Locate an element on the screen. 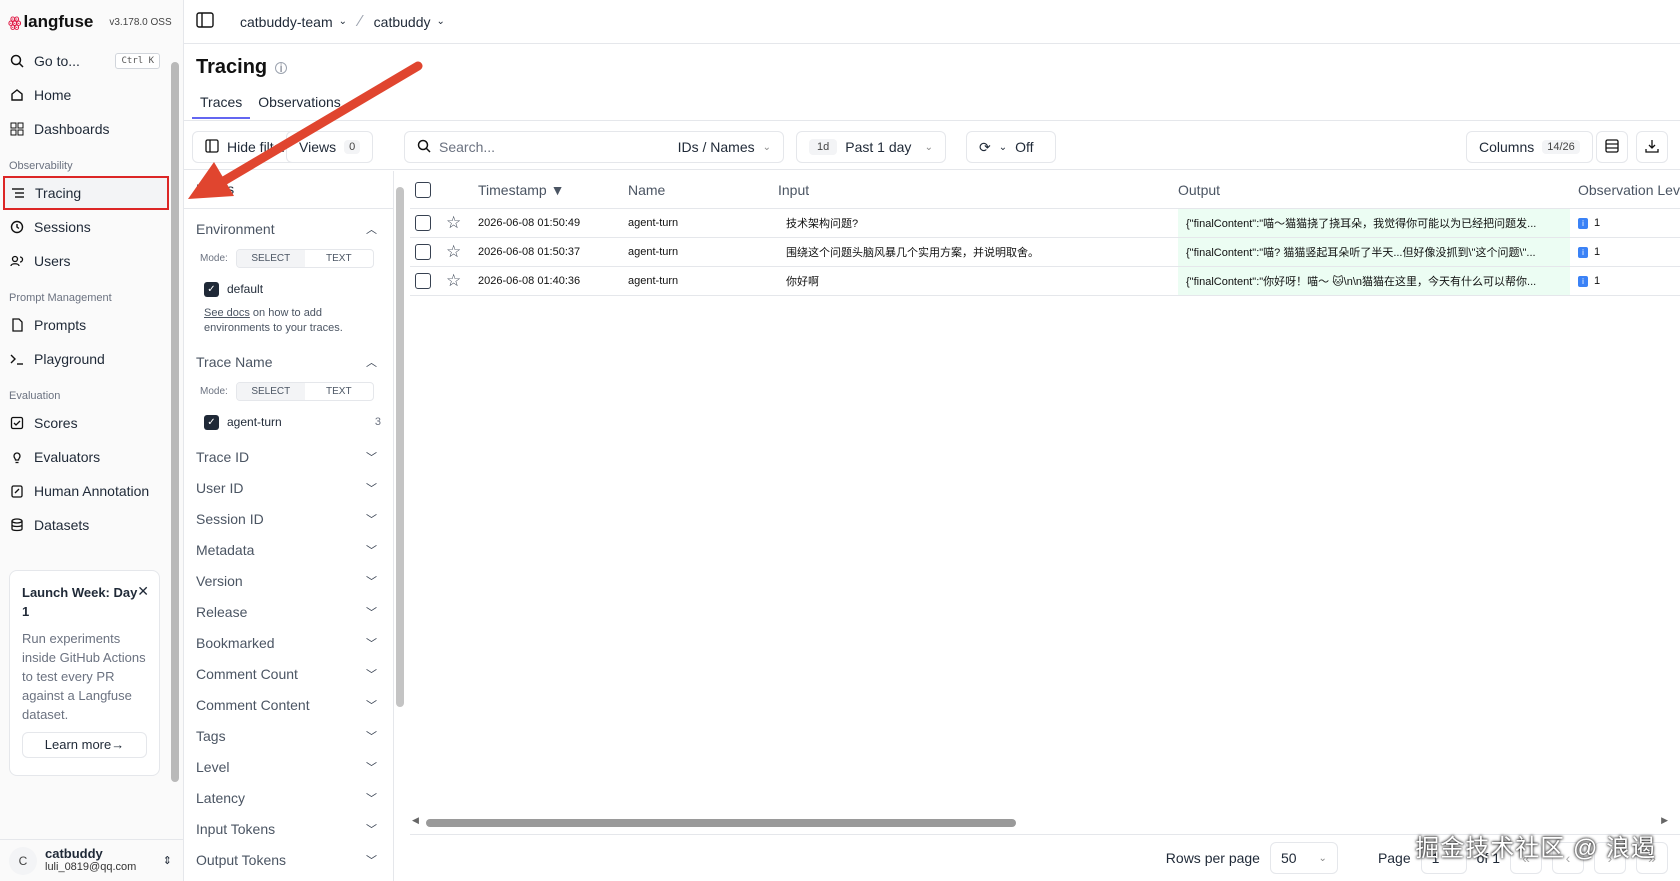  col-output: Output is located at coordinates (1199, 189).